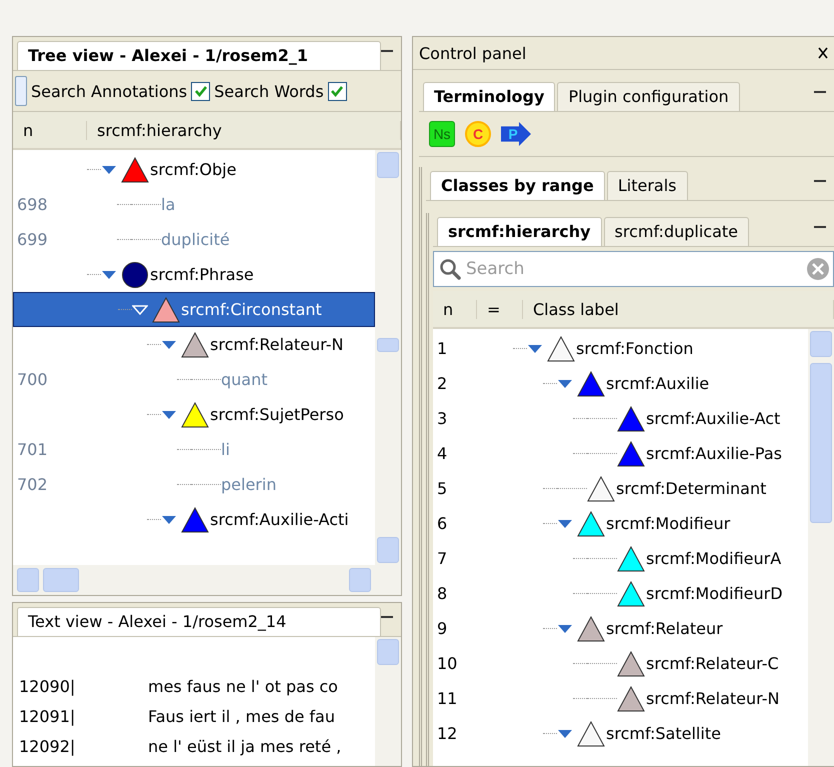  Describe the element at coordinates (194, 344) in the screenshot. I see `tree-row: srcmf:Relateur-N` at that location.